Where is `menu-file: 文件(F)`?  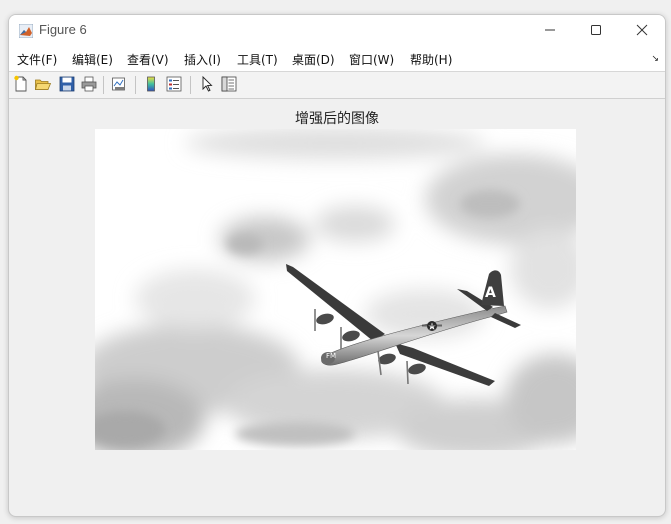 menu-file: 文件(F) is located at coordinates (37, 59).